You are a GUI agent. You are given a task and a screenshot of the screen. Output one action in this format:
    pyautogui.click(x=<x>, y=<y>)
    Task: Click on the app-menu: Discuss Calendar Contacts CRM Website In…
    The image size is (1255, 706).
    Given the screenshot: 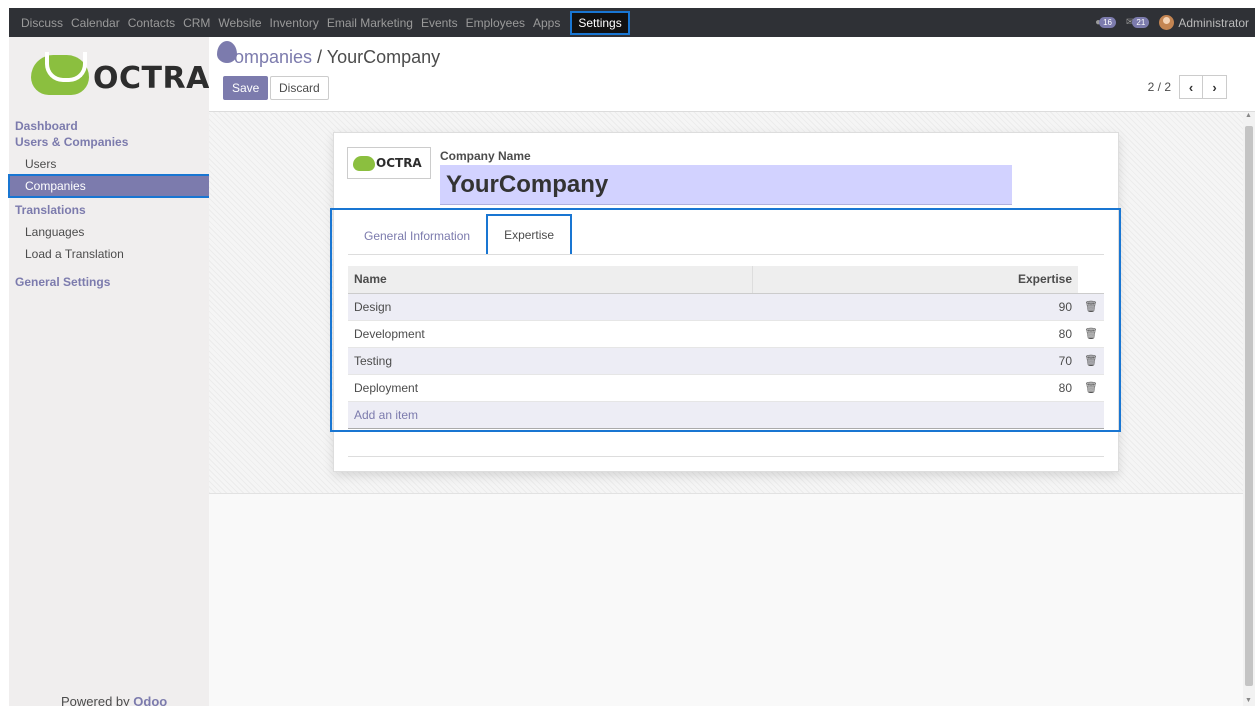 What is the action you would take?
    pyautogui.click(x=323, y=22)
    